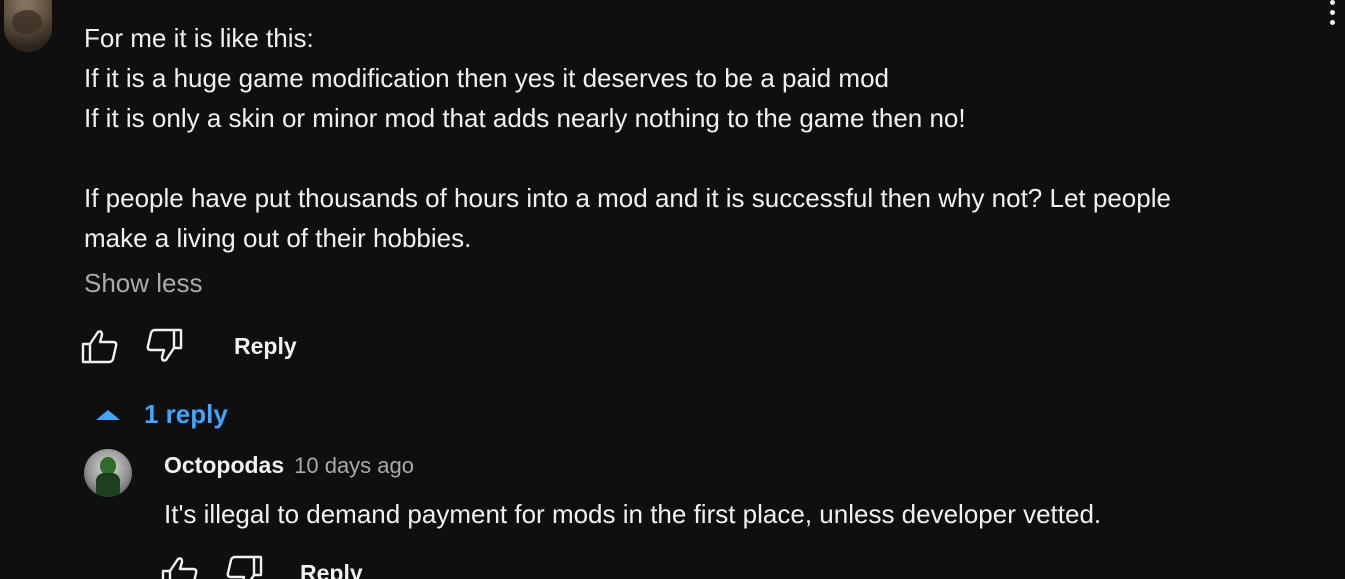 The height and width of the screenshot is (579, 1345). Describe the element at coordinates (186, 413) in the screenshot. I see `replies-count-label: 1 reply` at that location.